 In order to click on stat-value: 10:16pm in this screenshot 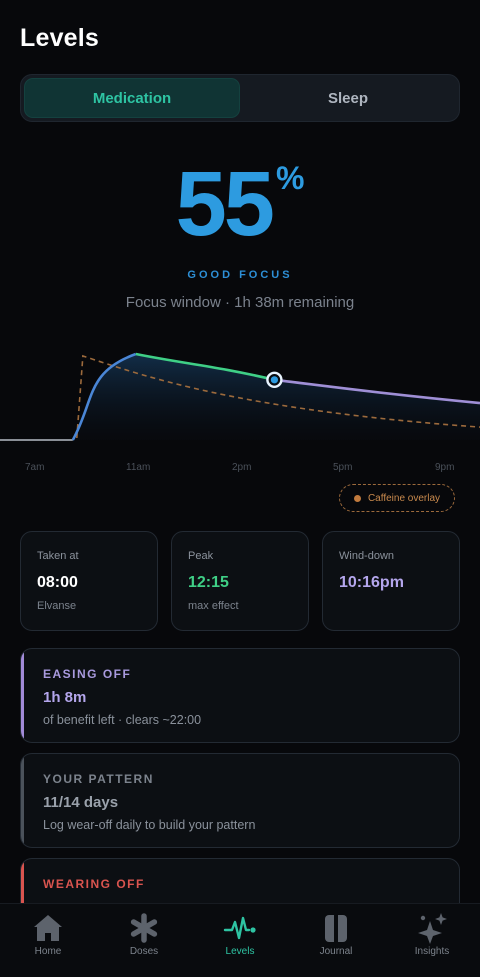, I will do `click(371, 582)`.